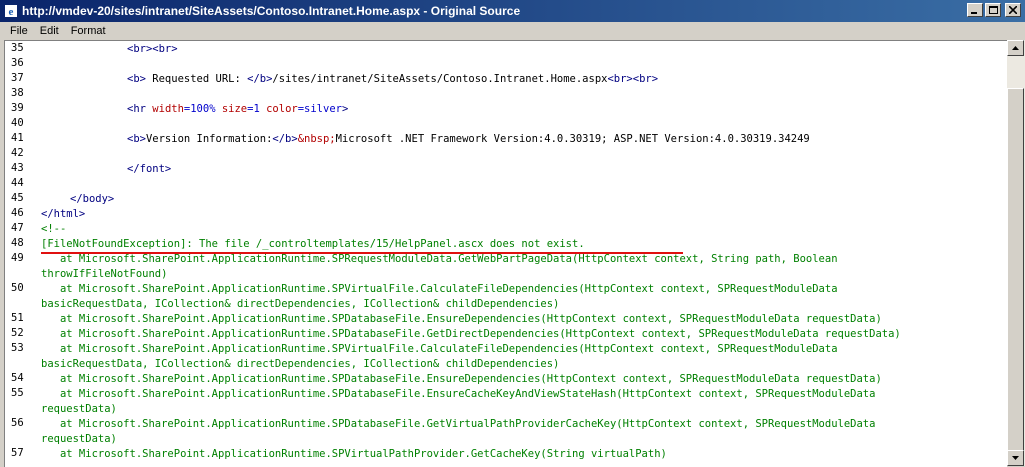  Describe the element at coordinates (17, 168) in the screenshot. I see `line-number: 43` at that location.